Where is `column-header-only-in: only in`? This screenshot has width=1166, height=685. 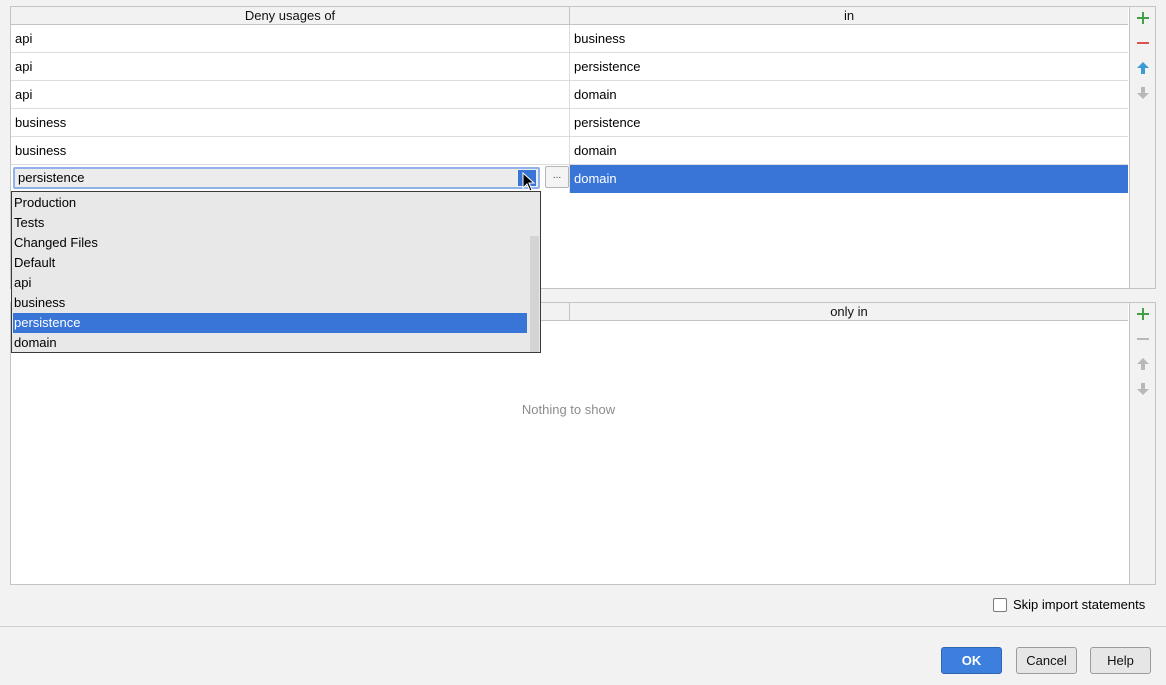
column-header-only-in: only in is located at coordinates (849, 312).